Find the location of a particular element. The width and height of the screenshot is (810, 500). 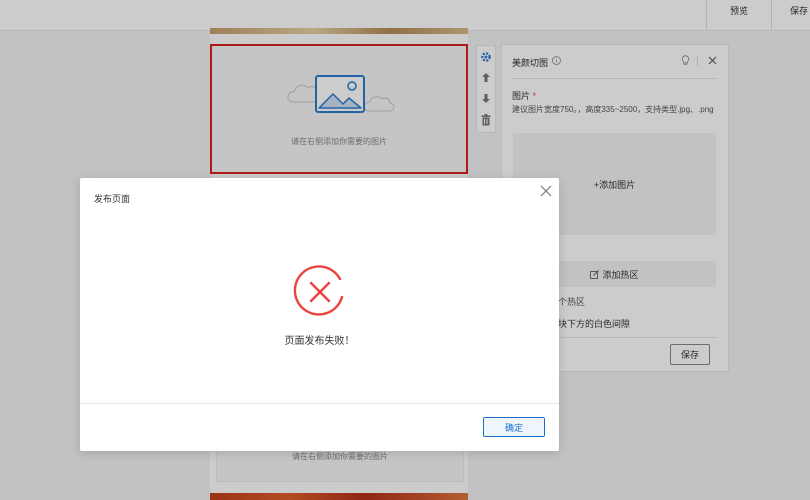

dialog-footer-divider is located at coordinates (319, 403).